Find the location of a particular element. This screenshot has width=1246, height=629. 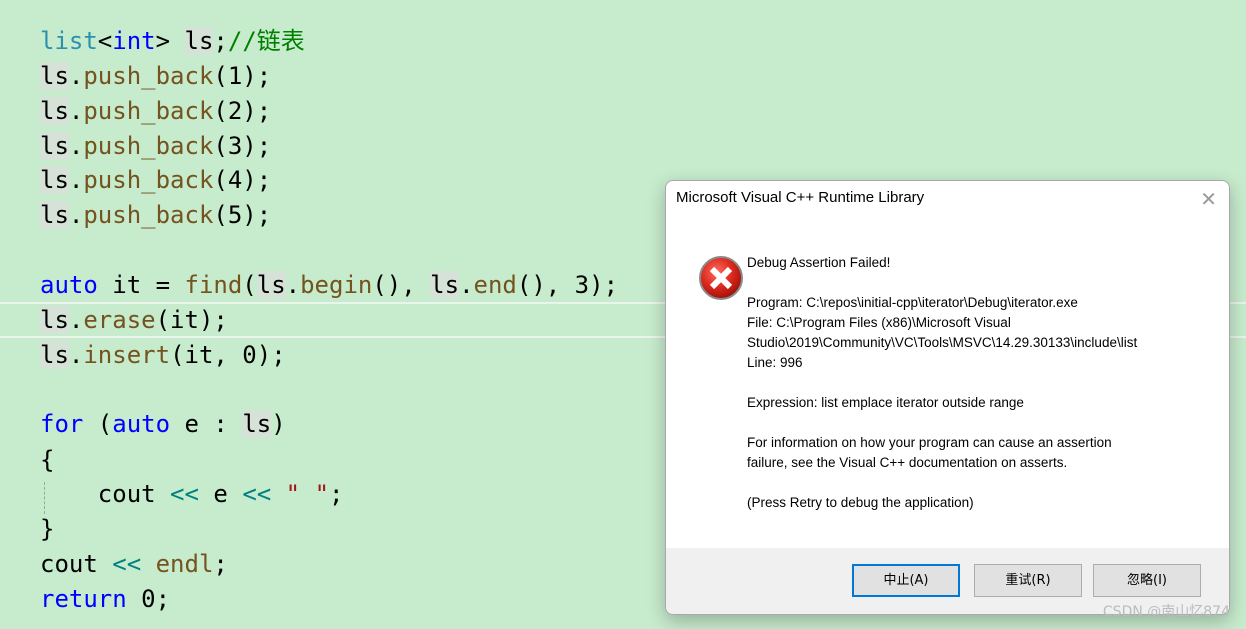

code-line-5: ls.push_back(4); is located at coordinates (156, 180).